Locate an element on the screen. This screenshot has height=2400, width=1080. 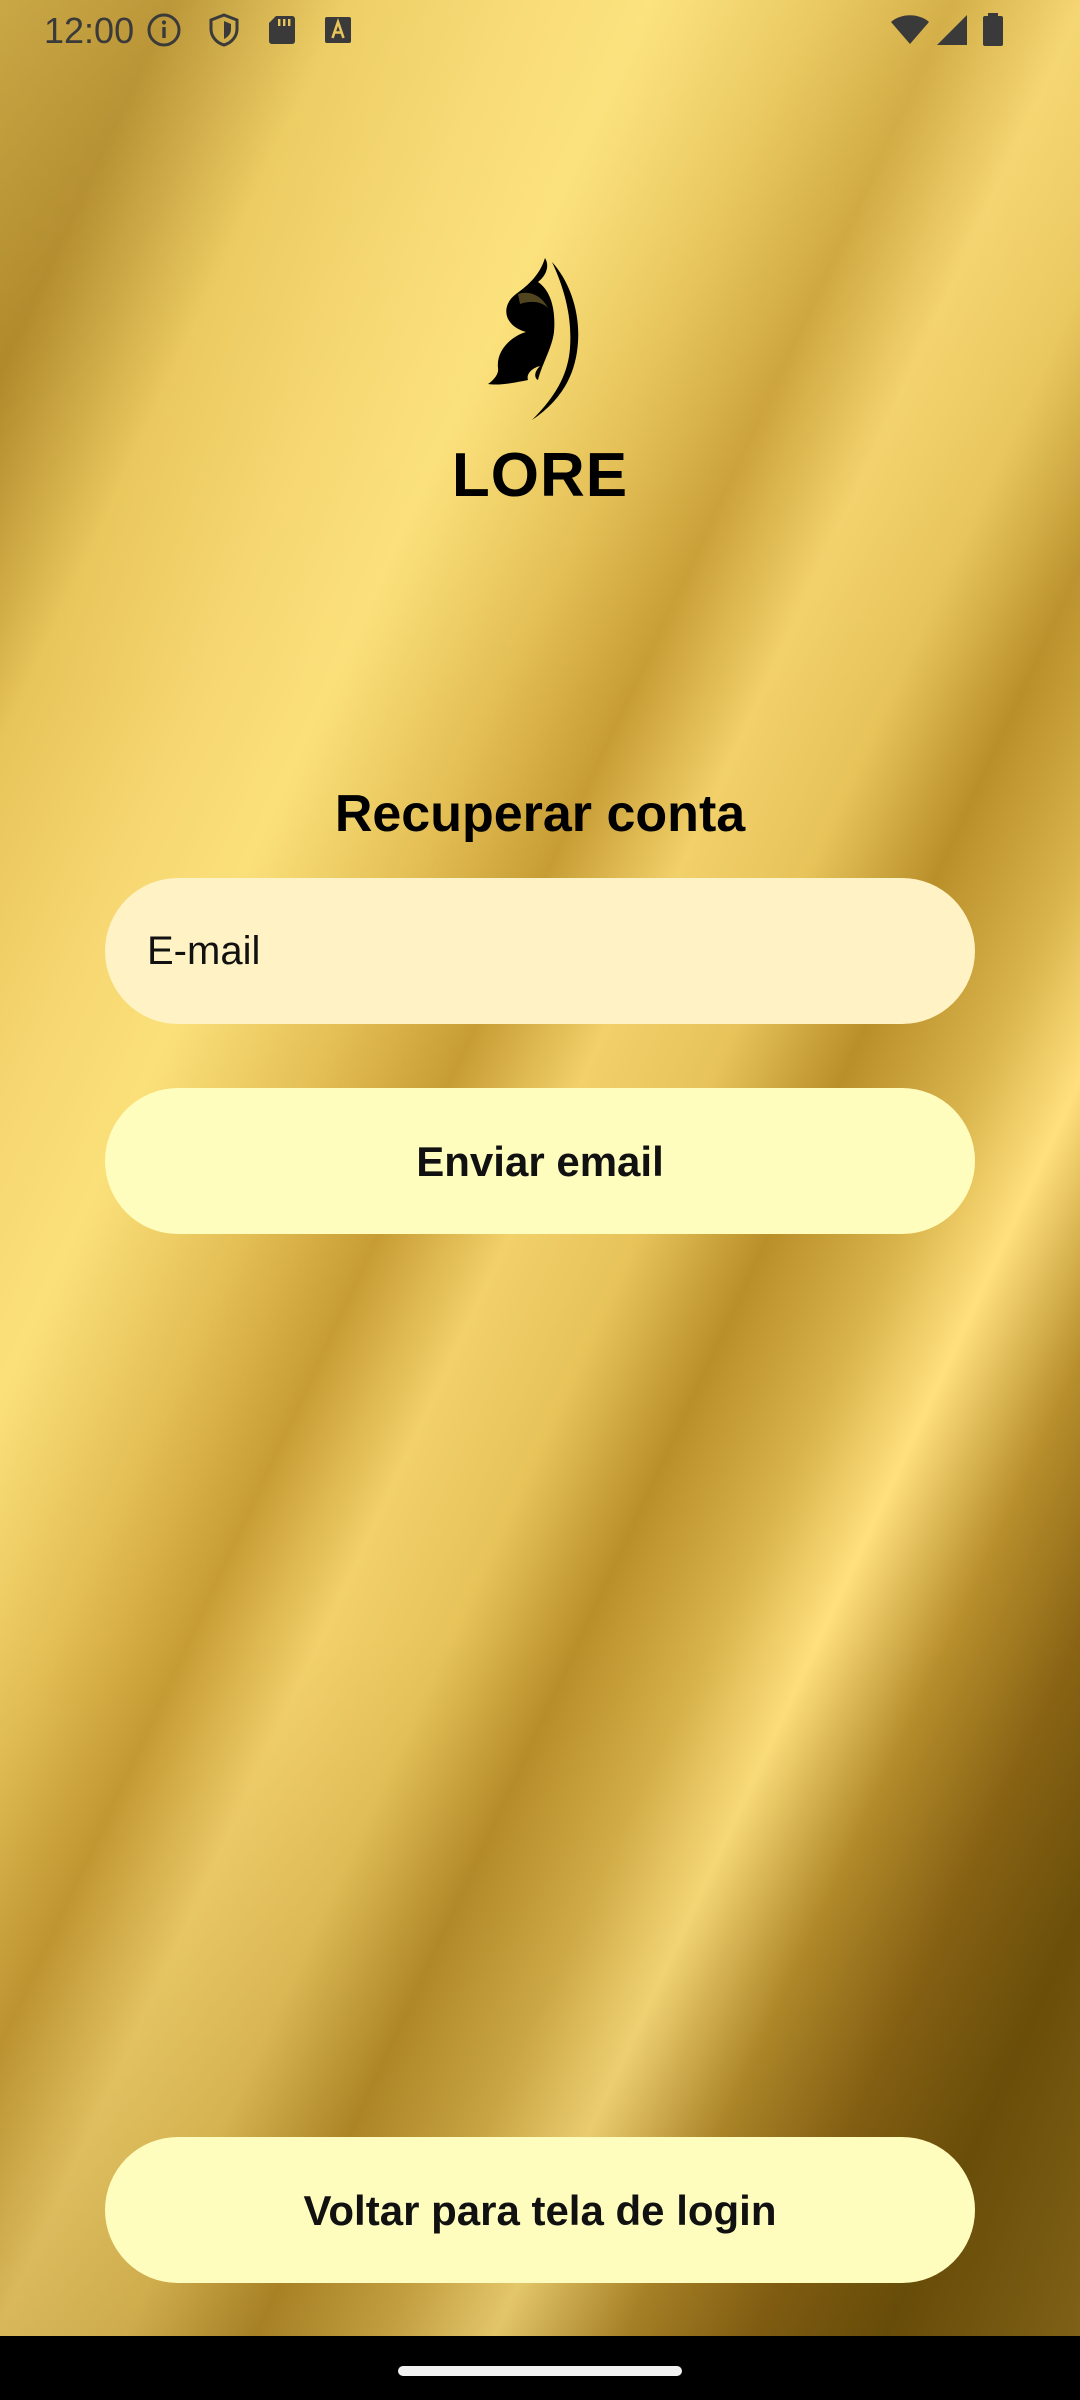
brand-name: LORE is located at coordinates (540, 475).